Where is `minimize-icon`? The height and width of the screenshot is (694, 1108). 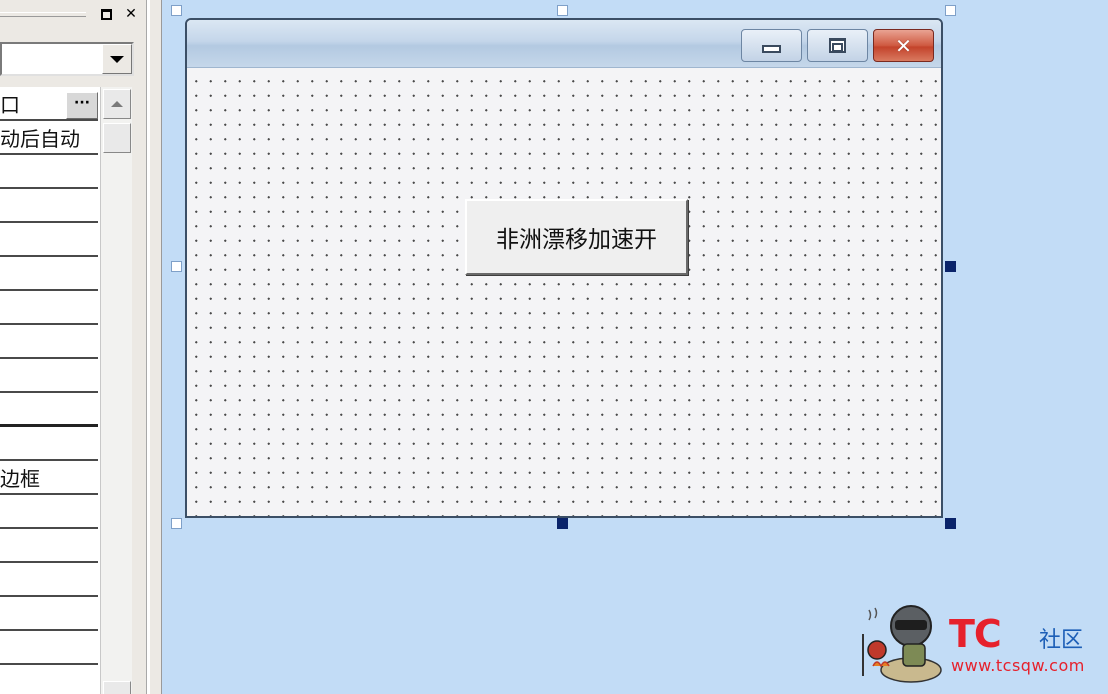 minimize-icon is located at coordinates (771, 48).